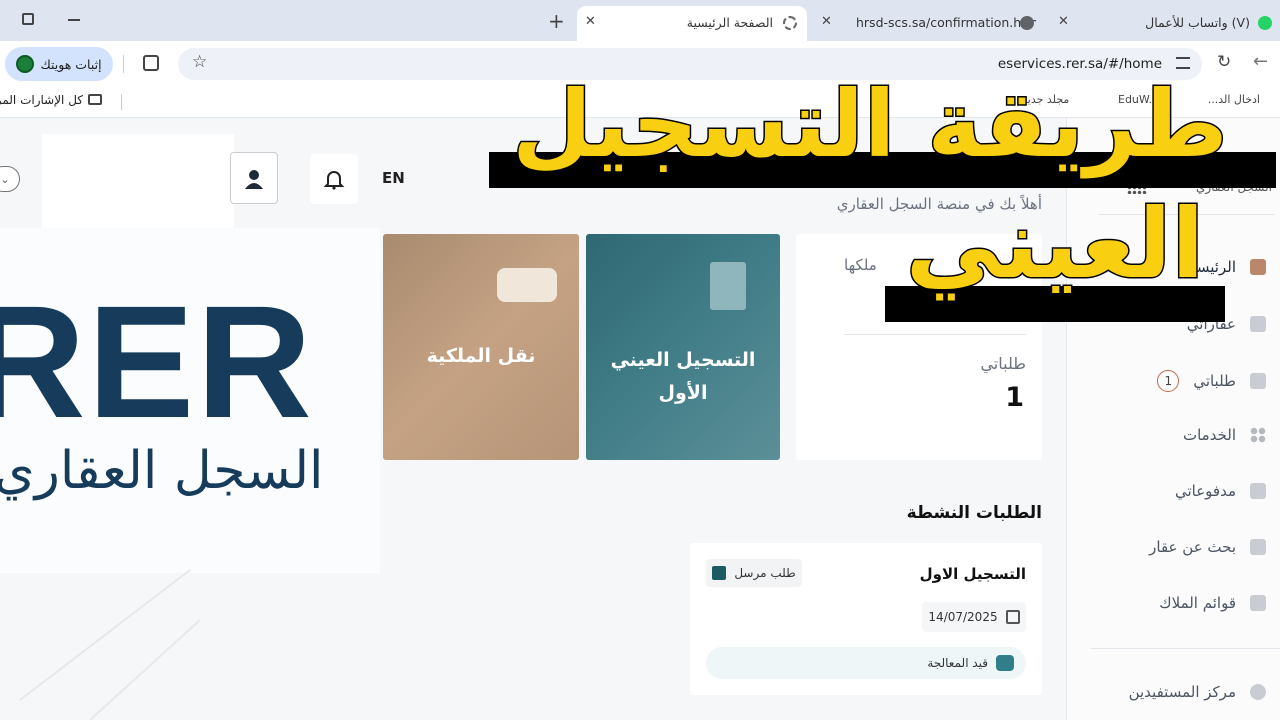 This screenshot has width=1280, height=720. I want to click on rer-logo-letters: RER, so click(157, 361).